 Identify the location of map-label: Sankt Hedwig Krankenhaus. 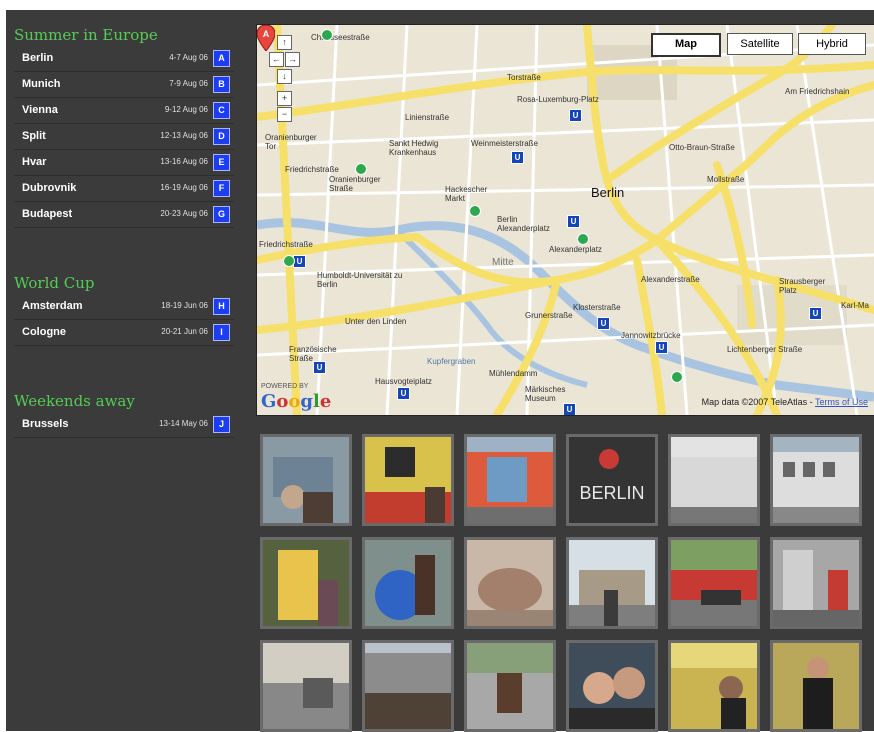
(414, 148).